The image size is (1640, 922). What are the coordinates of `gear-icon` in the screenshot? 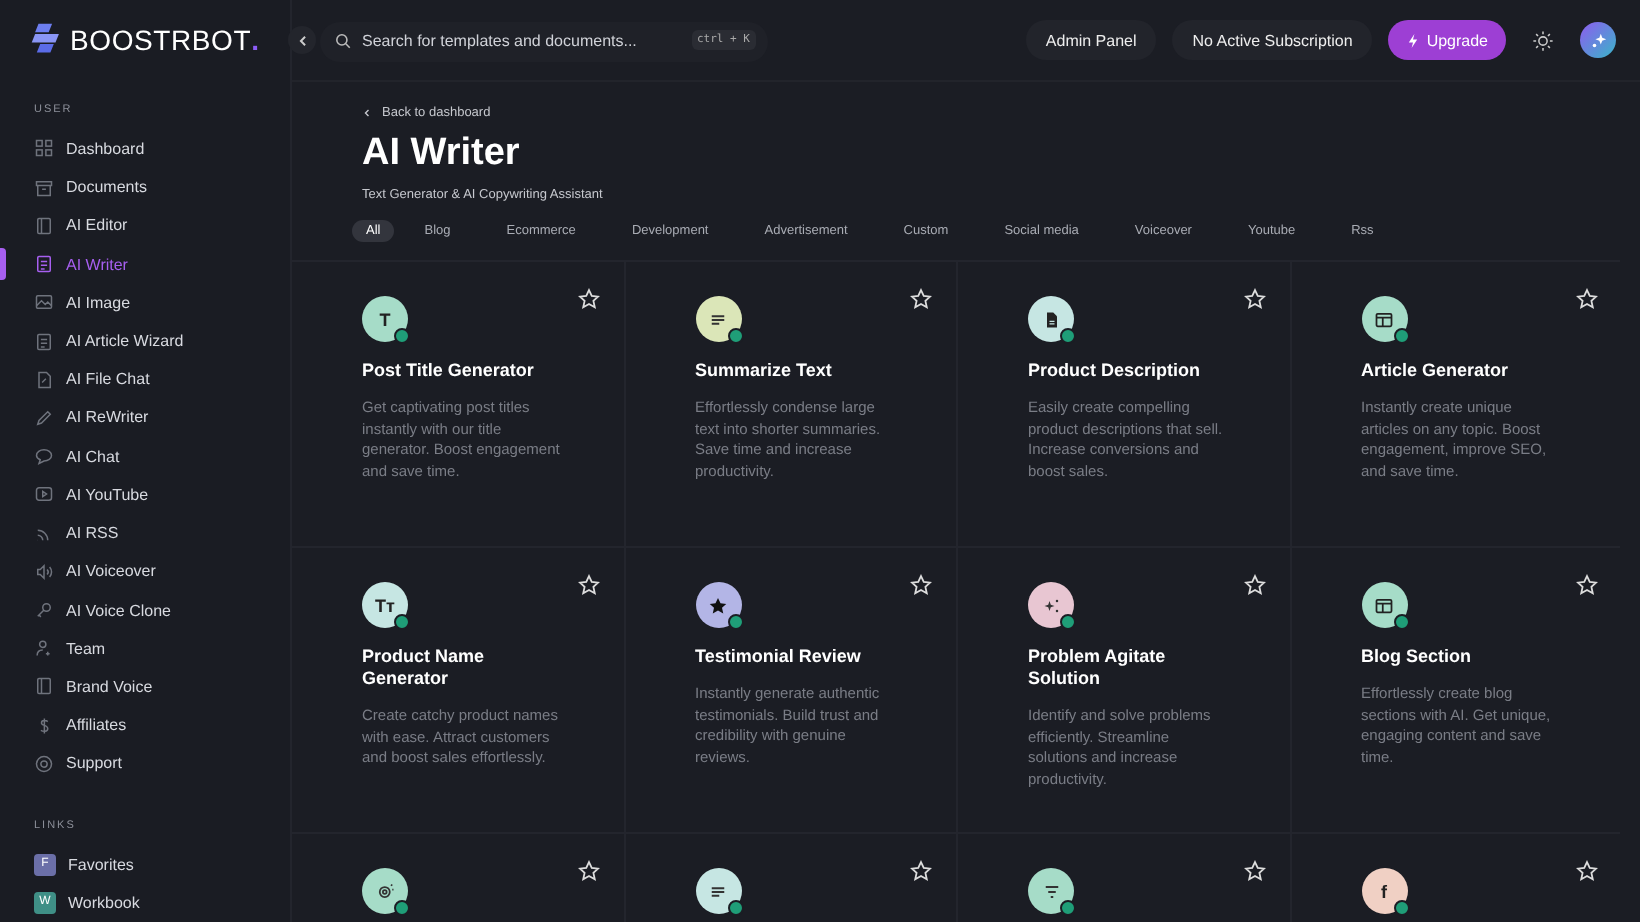 It's located at (385, 891).